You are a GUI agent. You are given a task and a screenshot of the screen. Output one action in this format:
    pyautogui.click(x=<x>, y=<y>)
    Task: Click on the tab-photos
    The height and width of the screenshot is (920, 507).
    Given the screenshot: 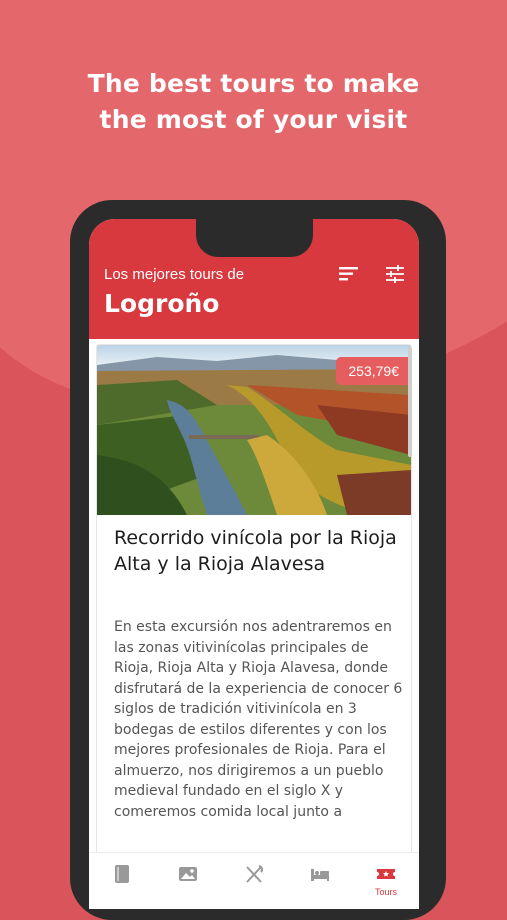 What is the action you would take?
    pyautogui.click(x=188, y=877)
    